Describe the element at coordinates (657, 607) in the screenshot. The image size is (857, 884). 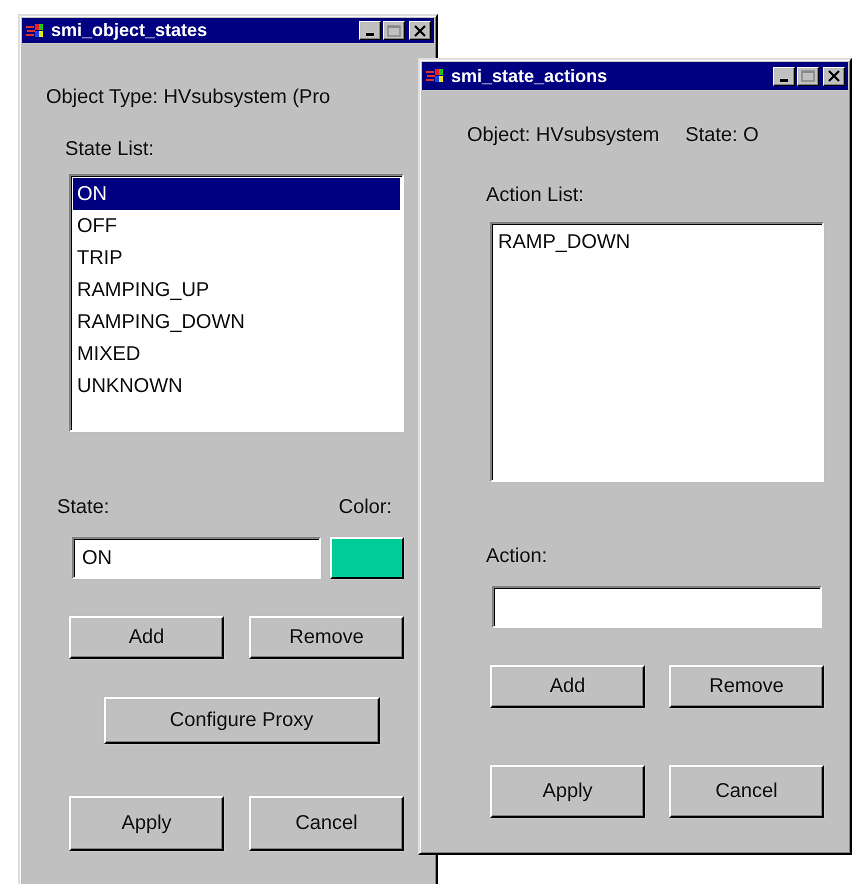
I see `action-field` at that location.